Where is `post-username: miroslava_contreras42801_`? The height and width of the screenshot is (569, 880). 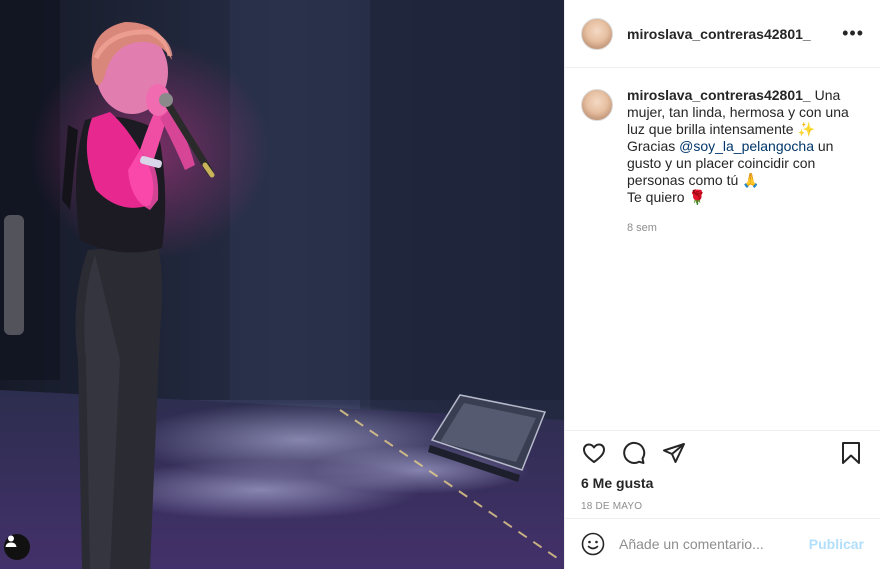
post-username: miroslava_contreras42801_ is located at coordinates (719, 34).